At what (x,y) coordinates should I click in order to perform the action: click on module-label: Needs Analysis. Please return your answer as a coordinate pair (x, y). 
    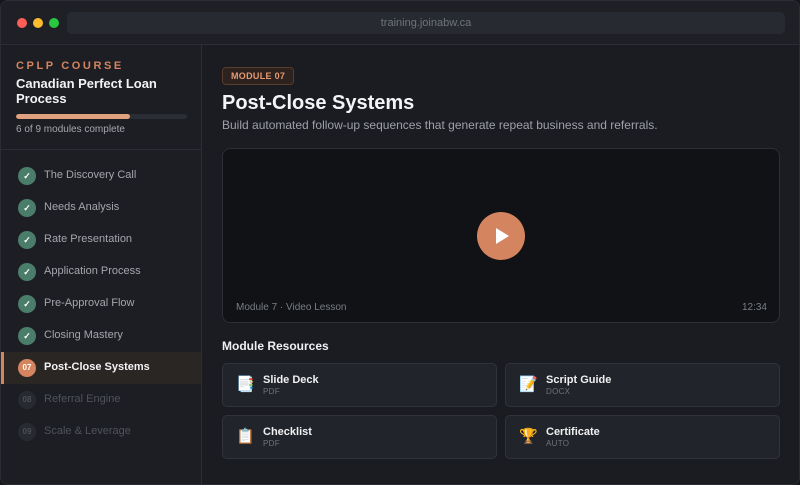
    Looking at the image, I should click on (82, 207).